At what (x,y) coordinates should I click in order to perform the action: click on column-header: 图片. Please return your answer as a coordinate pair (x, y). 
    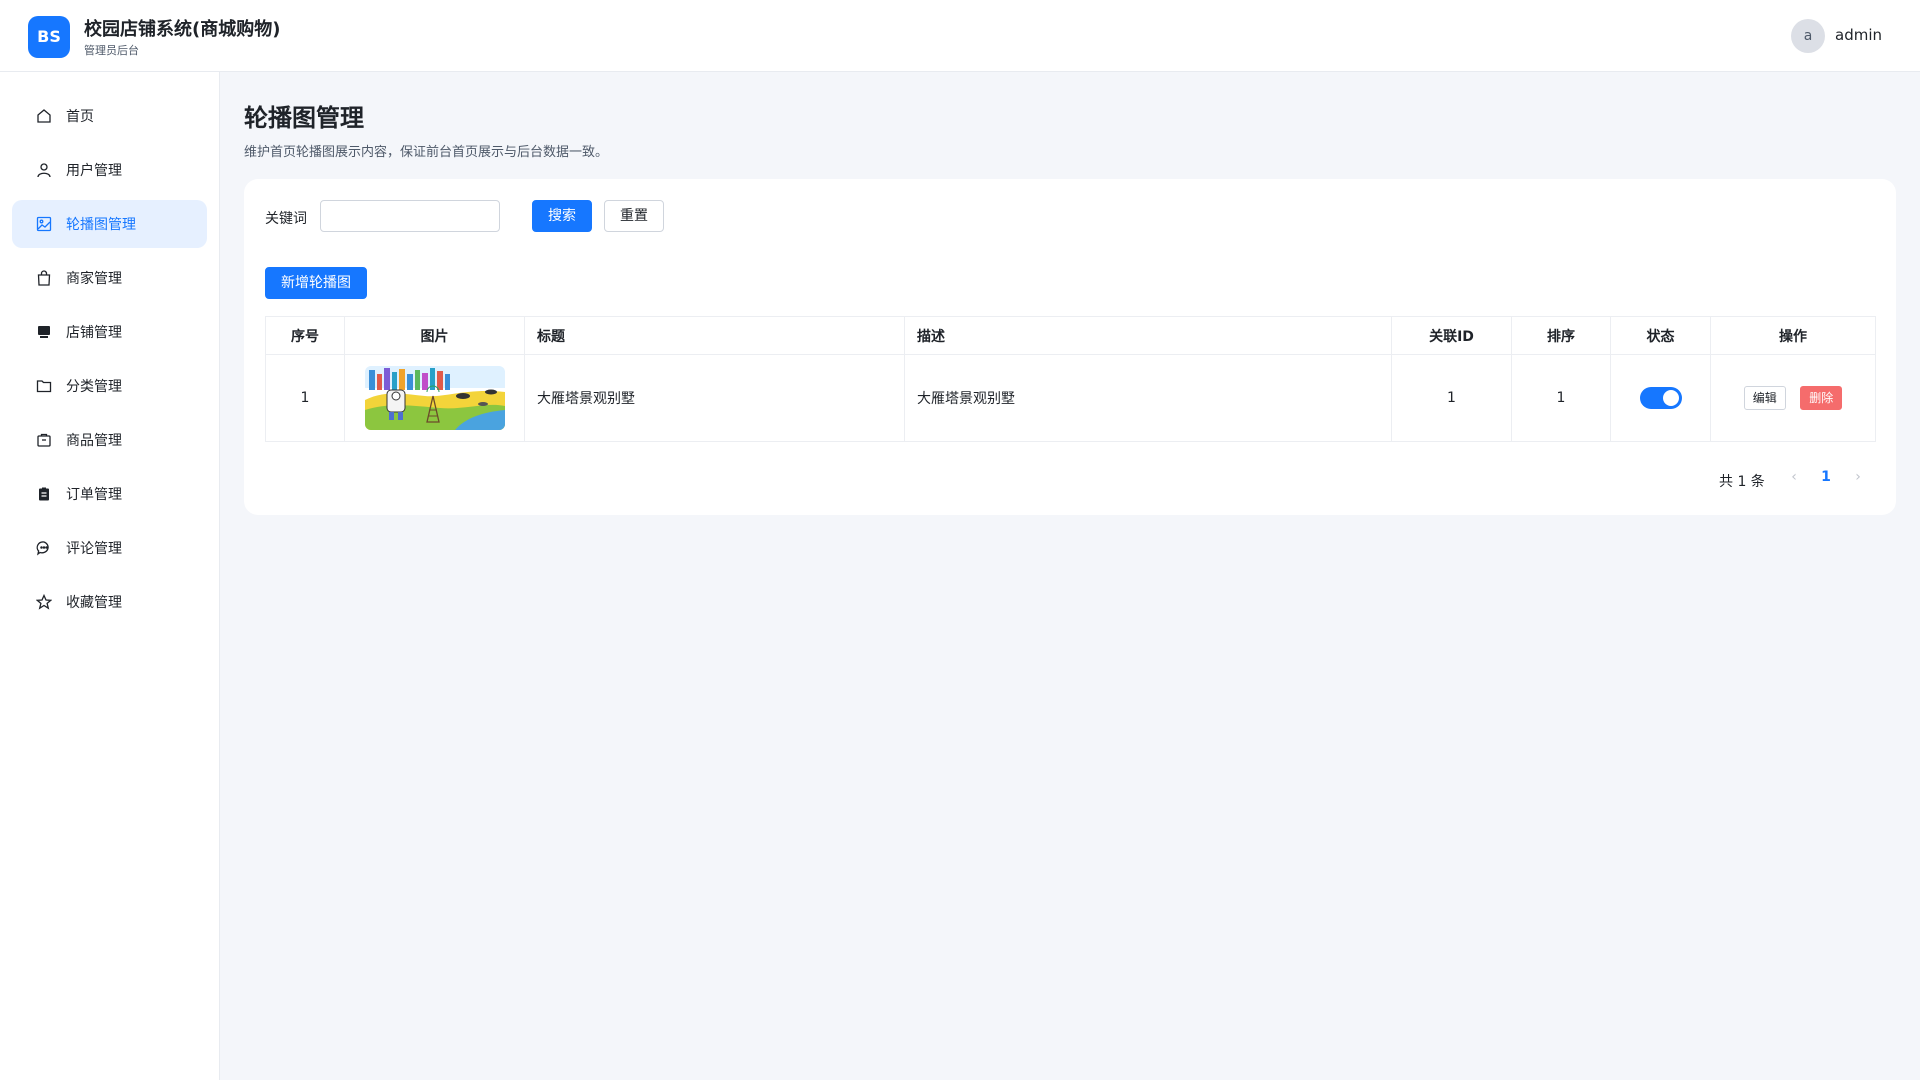
    Looking at the image, I should click on (434, 335).